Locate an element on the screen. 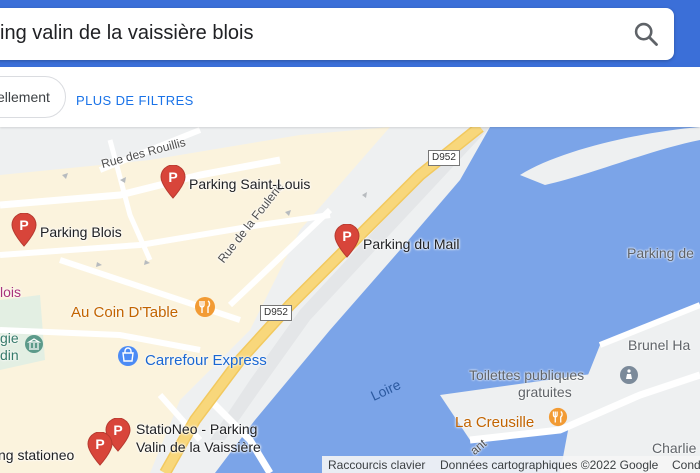 The width and height of the screenshot is (700, 473). parking-label-stationeo-2: ng stationeo is located at coordinates (37, 455).